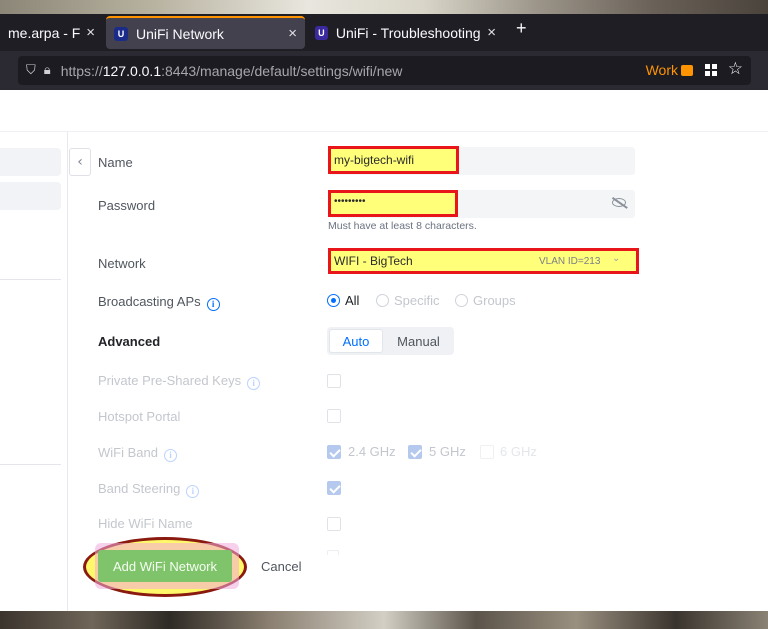  I want to click on broadcasting-aps-text: Broadcasting APs, so click(149, 301).